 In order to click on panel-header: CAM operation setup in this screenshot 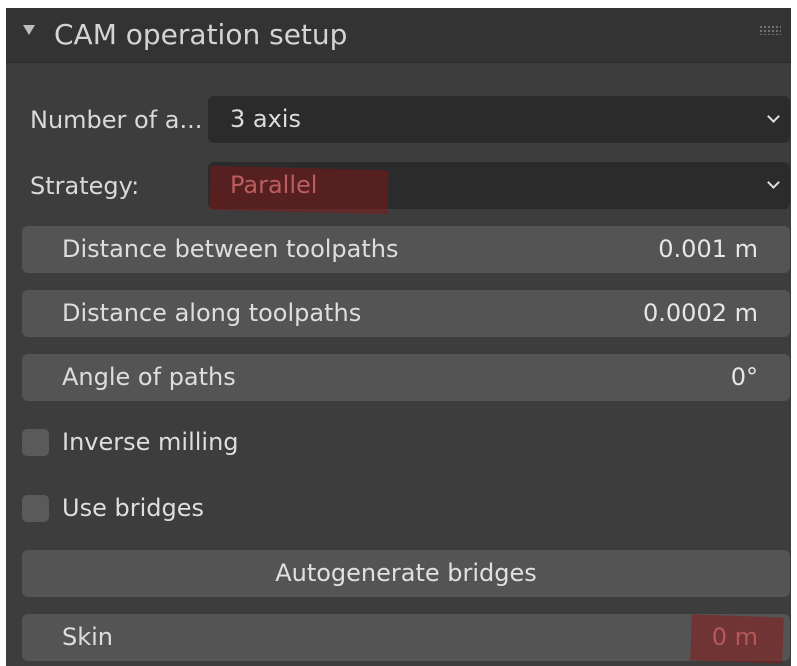, I will do `click(398, 35)`.